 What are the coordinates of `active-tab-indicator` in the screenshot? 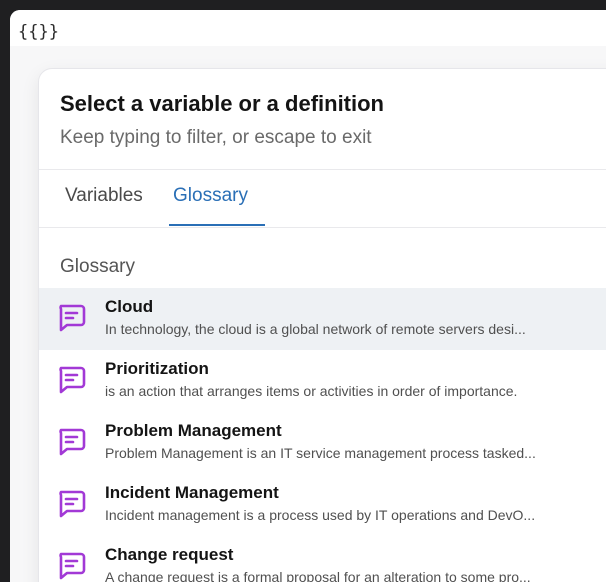 It's located at (217, 225).